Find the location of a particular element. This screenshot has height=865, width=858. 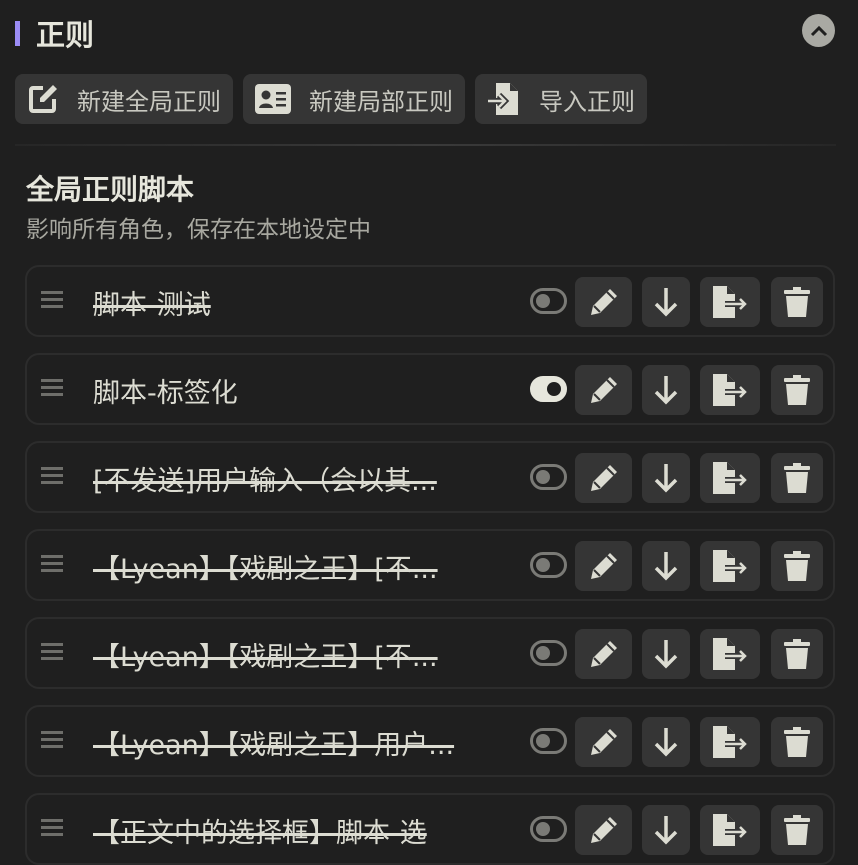

new-local-regex-button: 新建局部正则 is located at coordinates (354, 99).